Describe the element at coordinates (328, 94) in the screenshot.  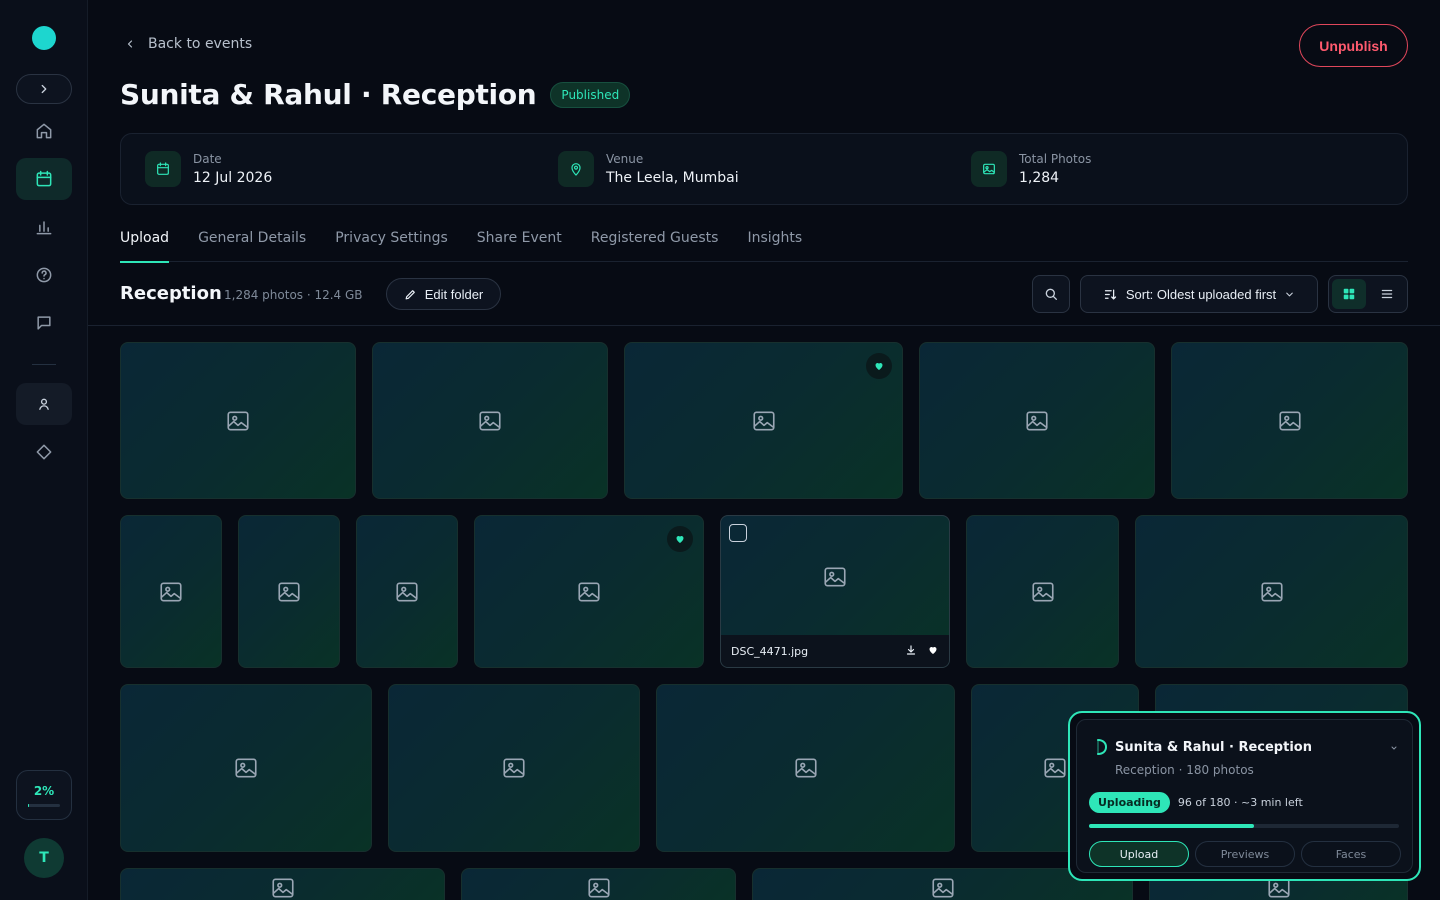
I see `page-title: Sunita & Rahul · Reception` at that location.